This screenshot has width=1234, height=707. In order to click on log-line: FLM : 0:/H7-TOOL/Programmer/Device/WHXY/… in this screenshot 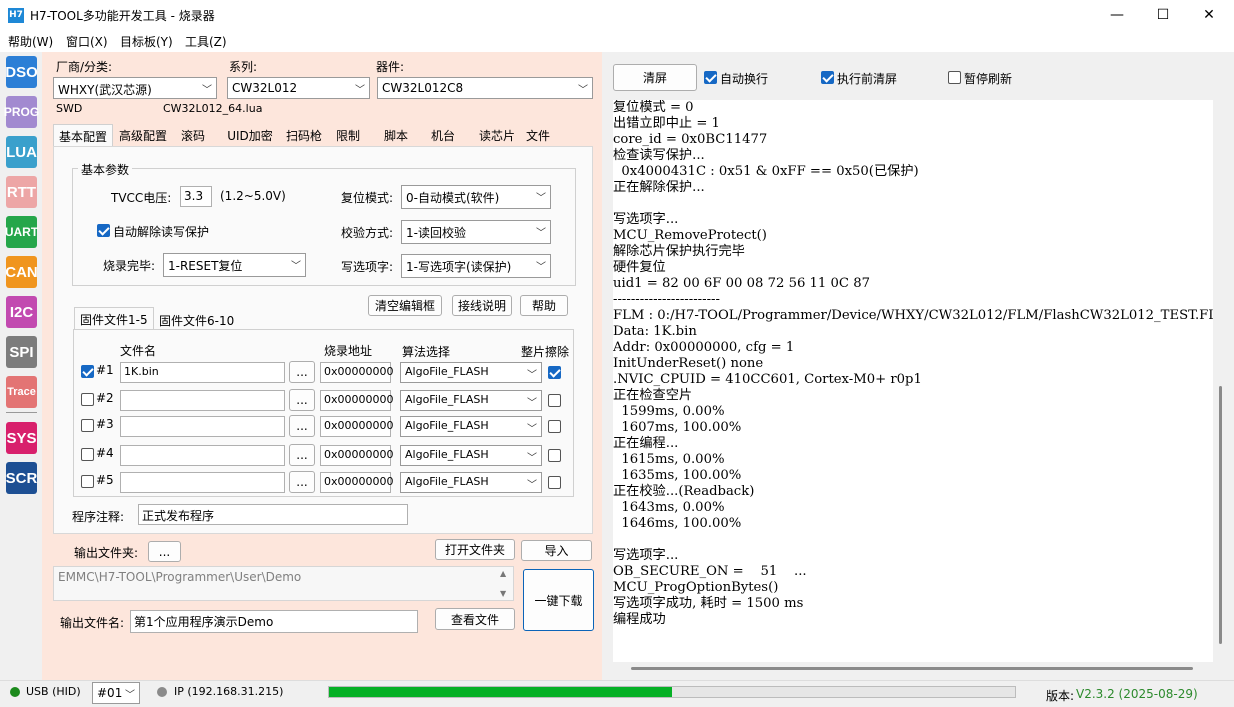, I will do `click(913, 315)`.